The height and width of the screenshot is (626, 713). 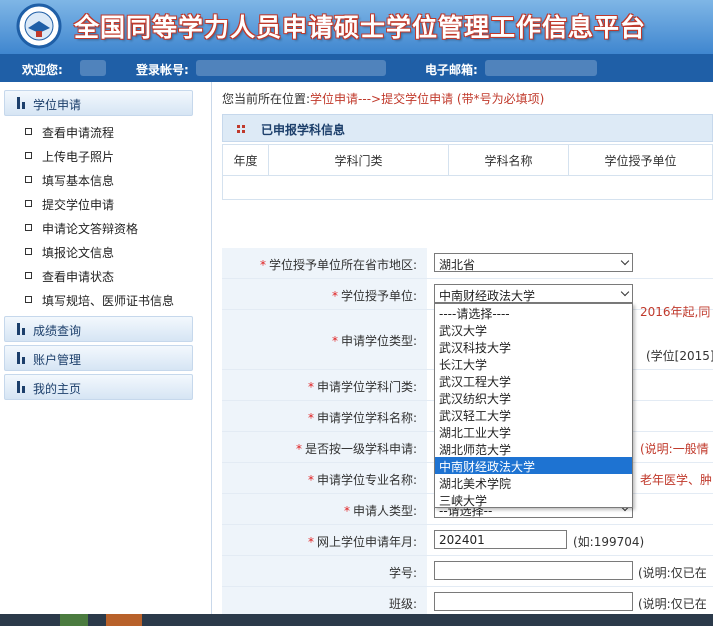 I want to click on sidebar-item-basic-info: 填写基本信息, so click(x=105, y=180).